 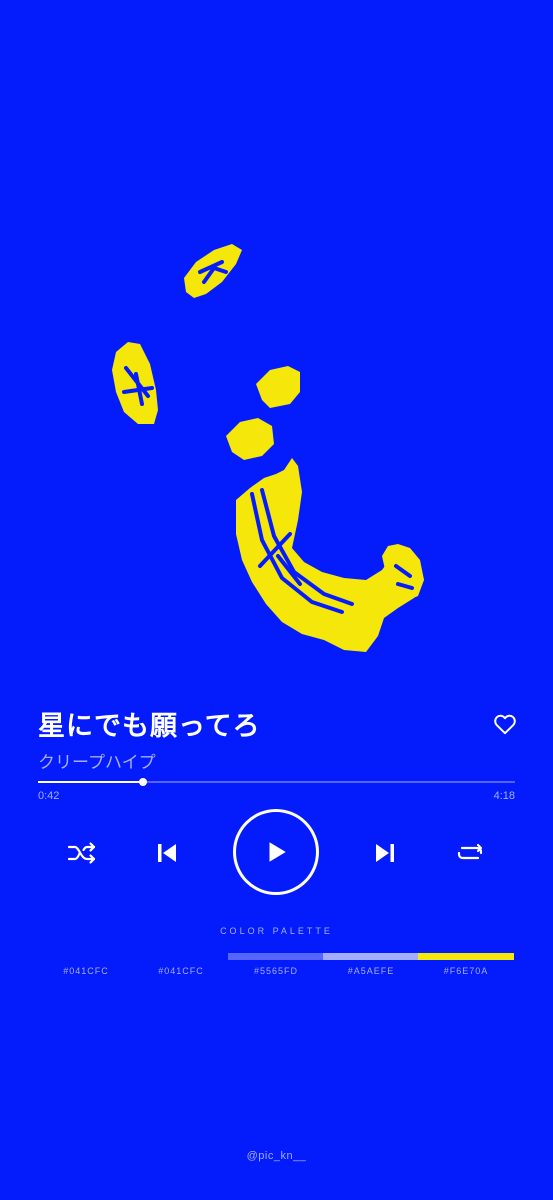 I want to click on progress-knob, so click(x=142, y=782).